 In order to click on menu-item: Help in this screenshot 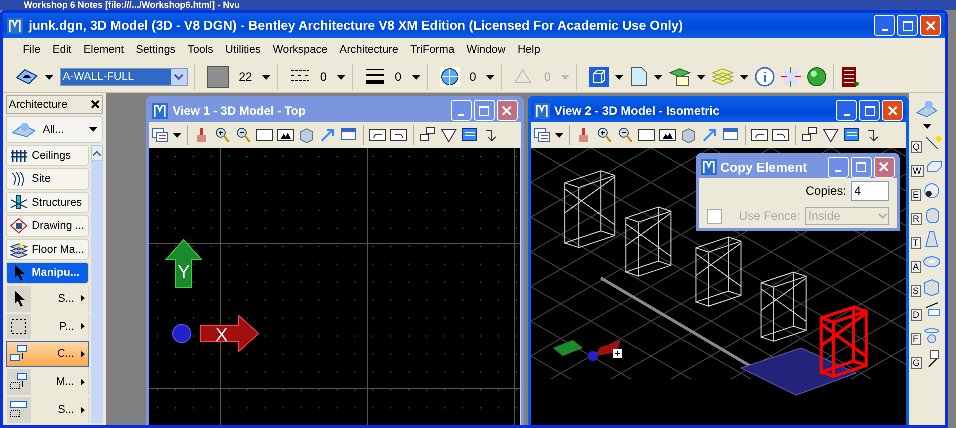, I will do `click(529, 50)`.